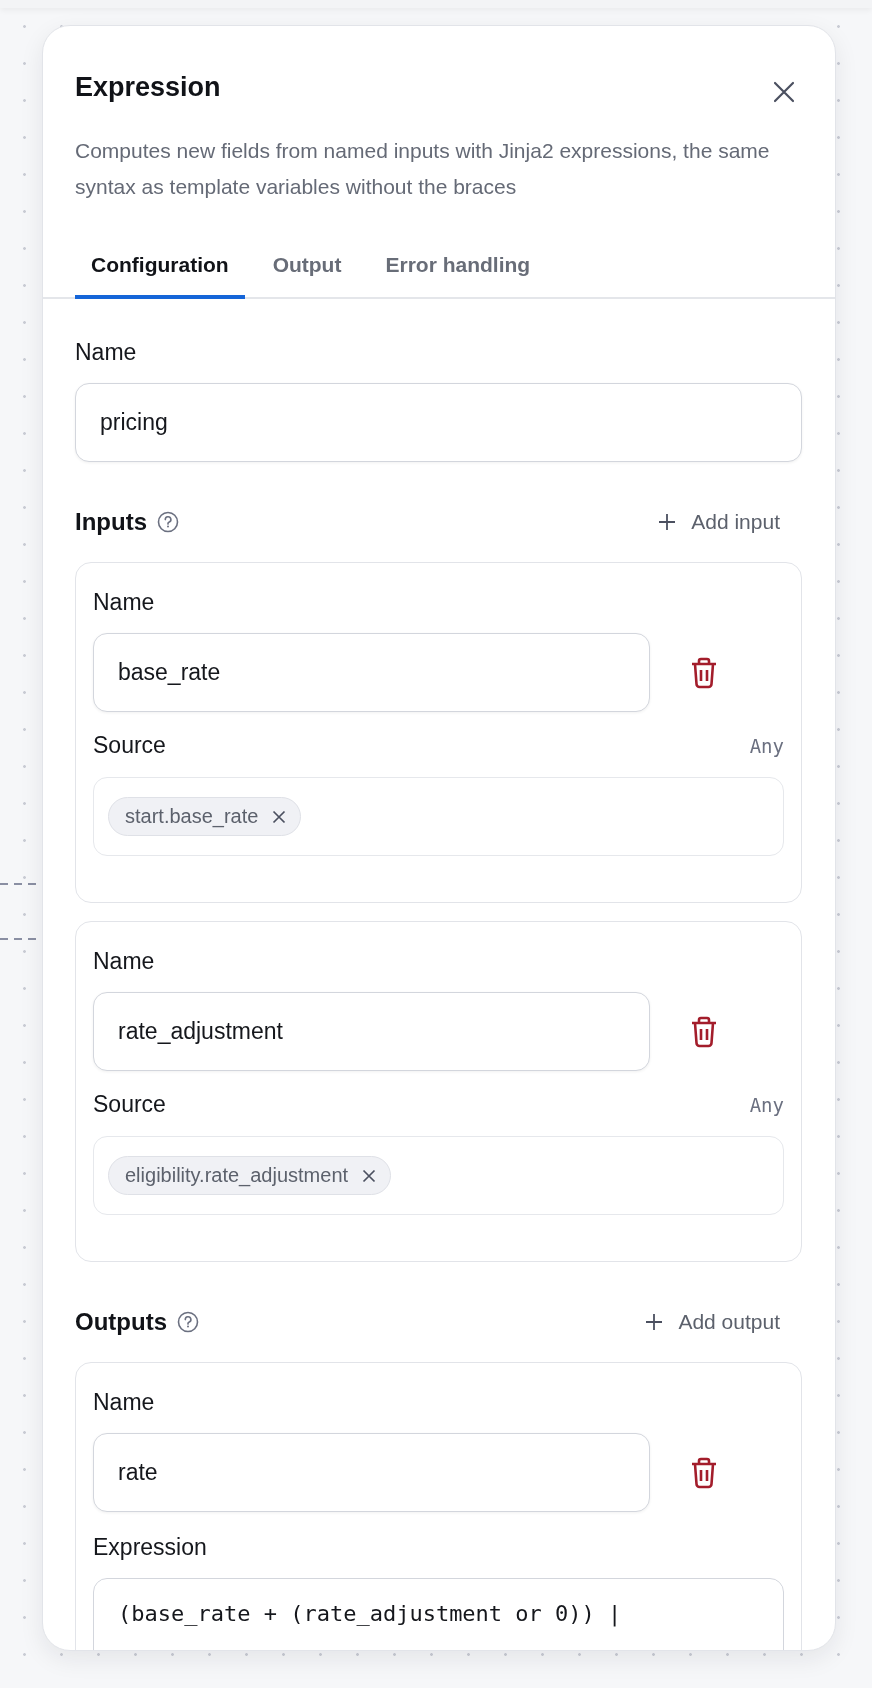 This screenshot has width=872, height=1688. Describe the element at coordinates (721, 1322) in the screenshot. I see `add-output-button: Add output` at that location.